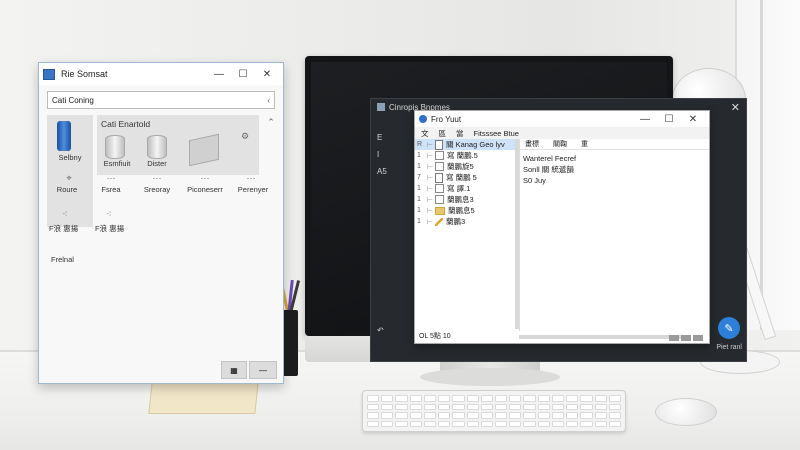 Image resolution: width=800 pixels, height=450 pixels. I want to click on view-toggle, so click(686, 338).